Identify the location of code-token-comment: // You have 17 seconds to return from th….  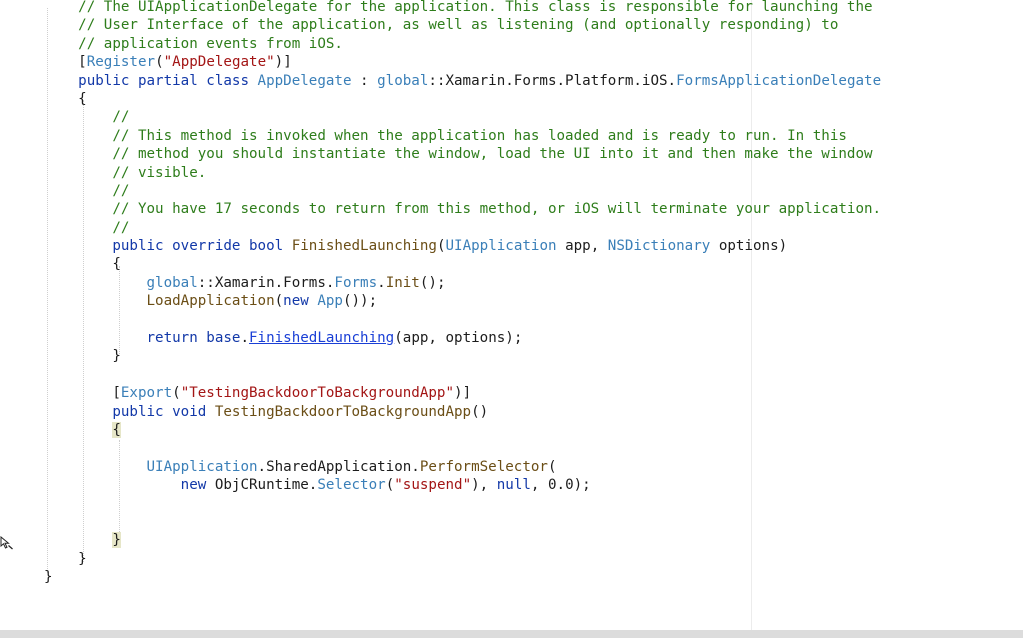
(497, 209).